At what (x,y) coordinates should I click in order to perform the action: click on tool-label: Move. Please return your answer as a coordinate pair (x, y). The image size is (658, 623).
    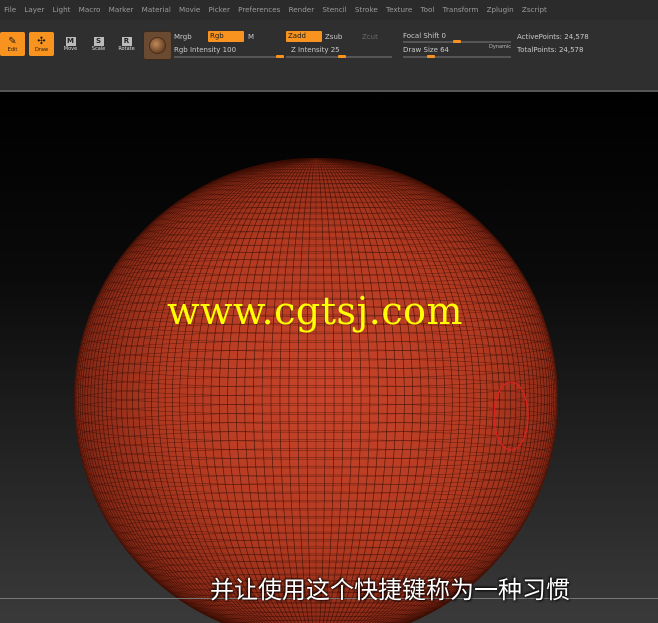
    Looking at the image, I should click on (70, 48).